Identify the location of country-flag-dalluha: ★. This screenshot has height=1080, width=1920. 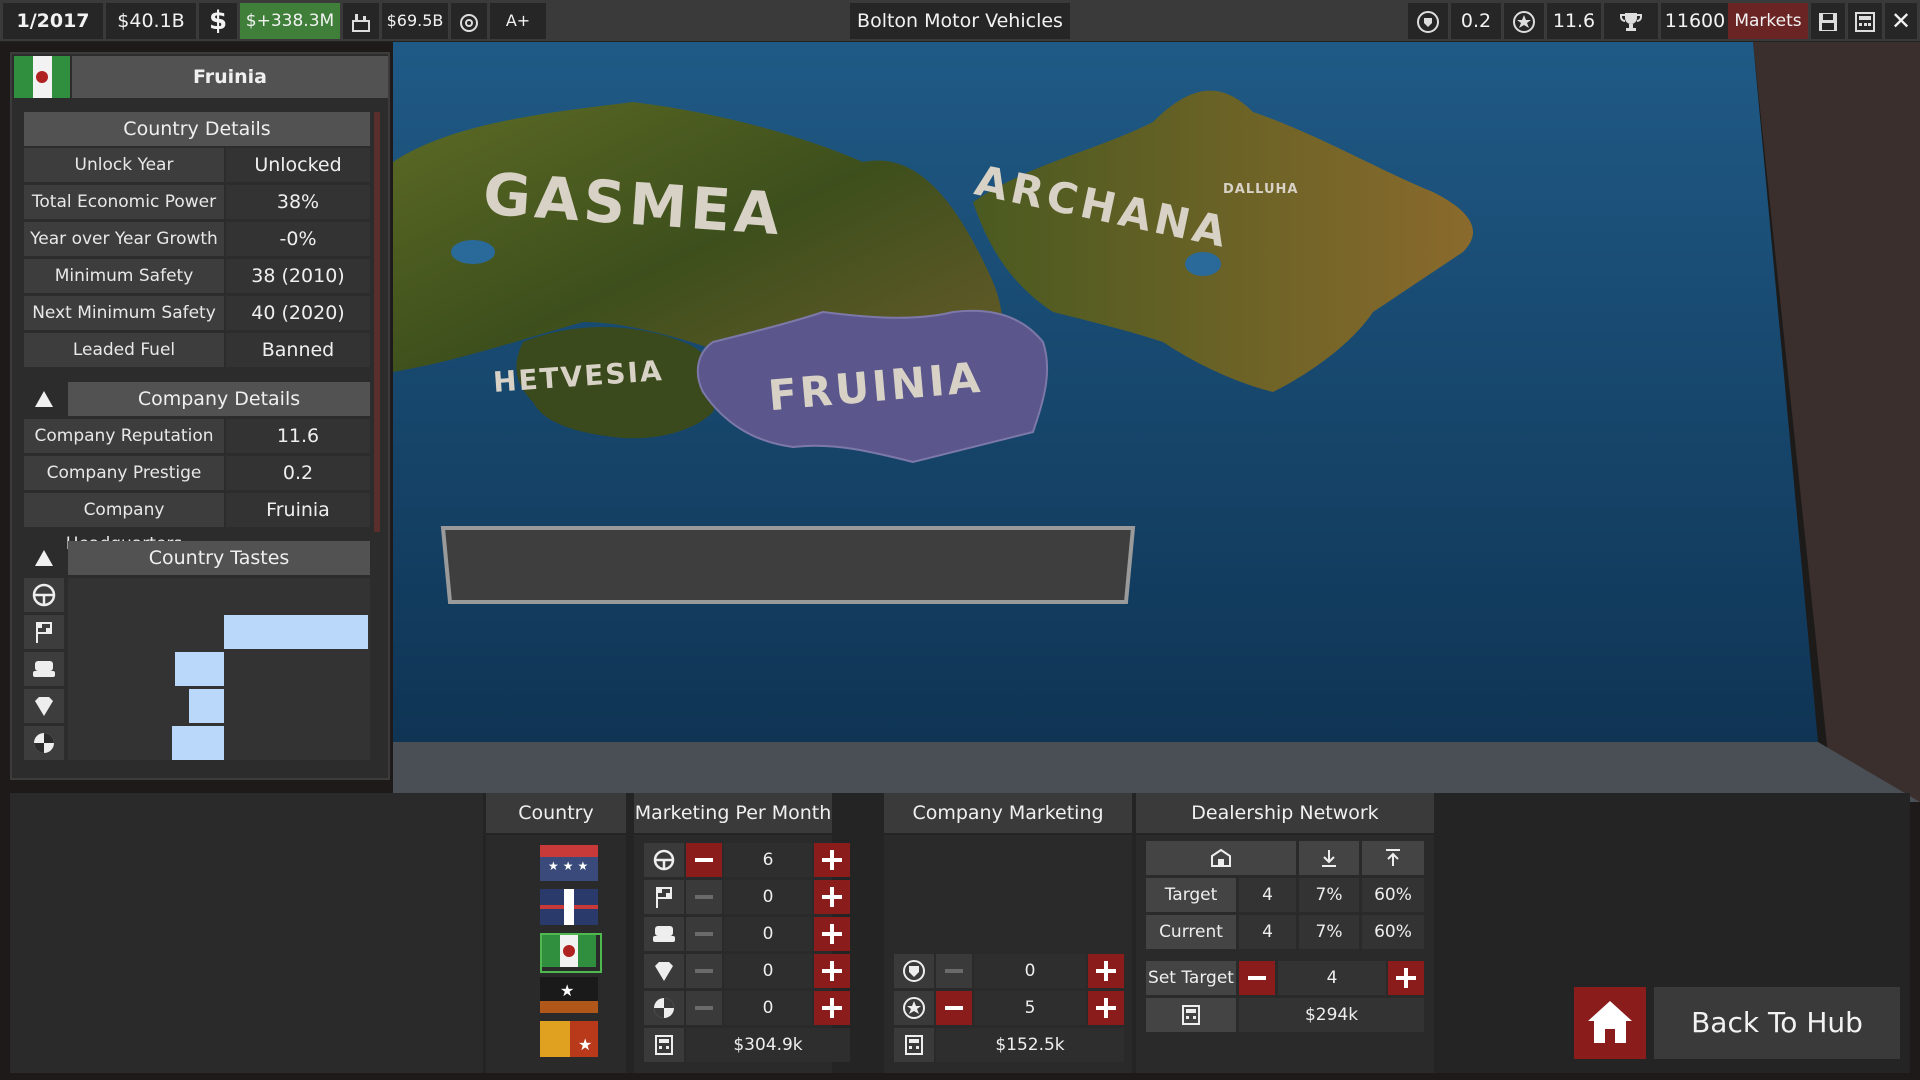
(569, 1039).